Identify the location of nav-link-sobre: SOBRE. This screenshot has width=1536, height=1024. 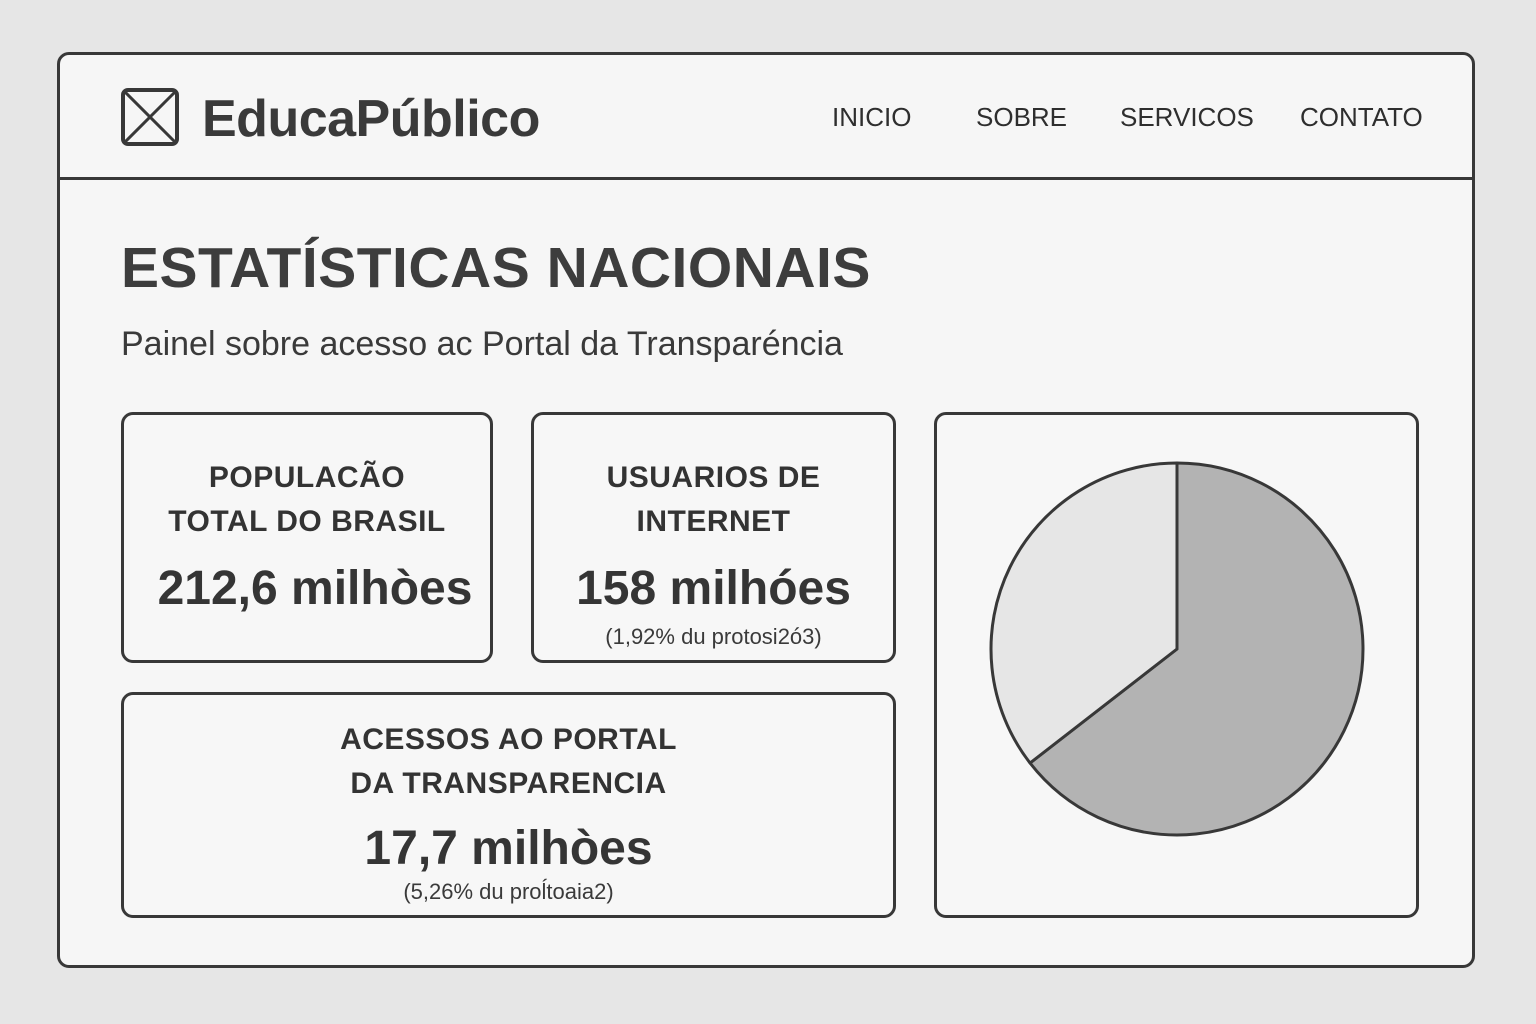
(1021, 117).